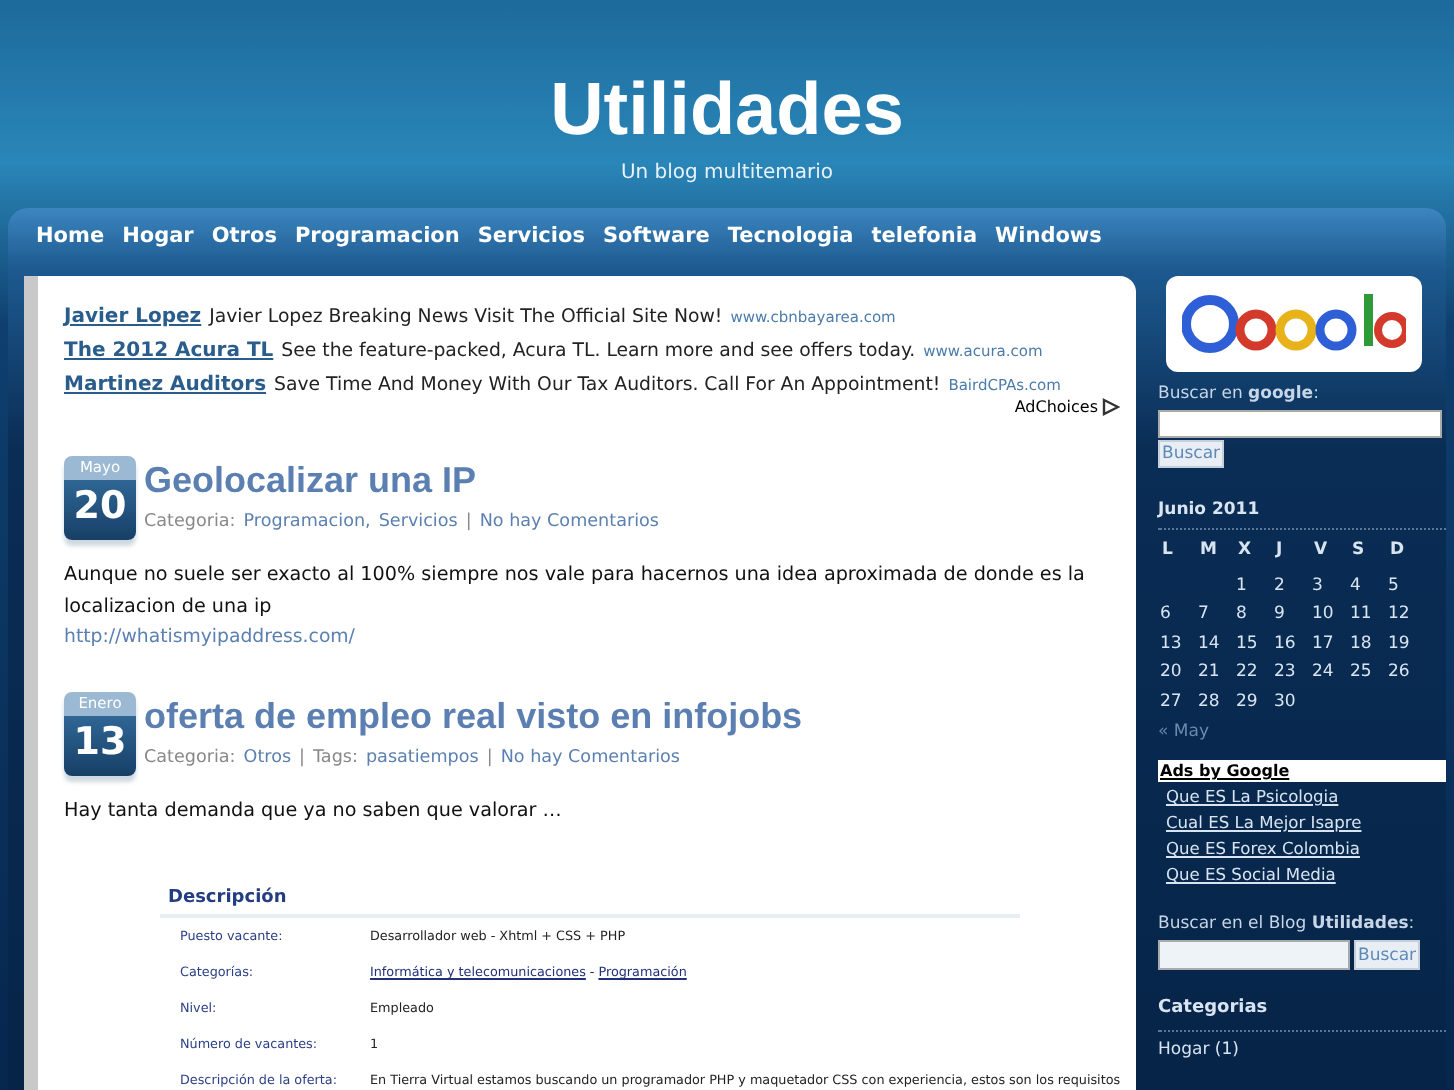 Image resolution: width=1454 pixels, height=1090 pixels. I want to click on ad-text: See the feature-packed, Acura TL. Learn more and see offers today., so click(598, 351).